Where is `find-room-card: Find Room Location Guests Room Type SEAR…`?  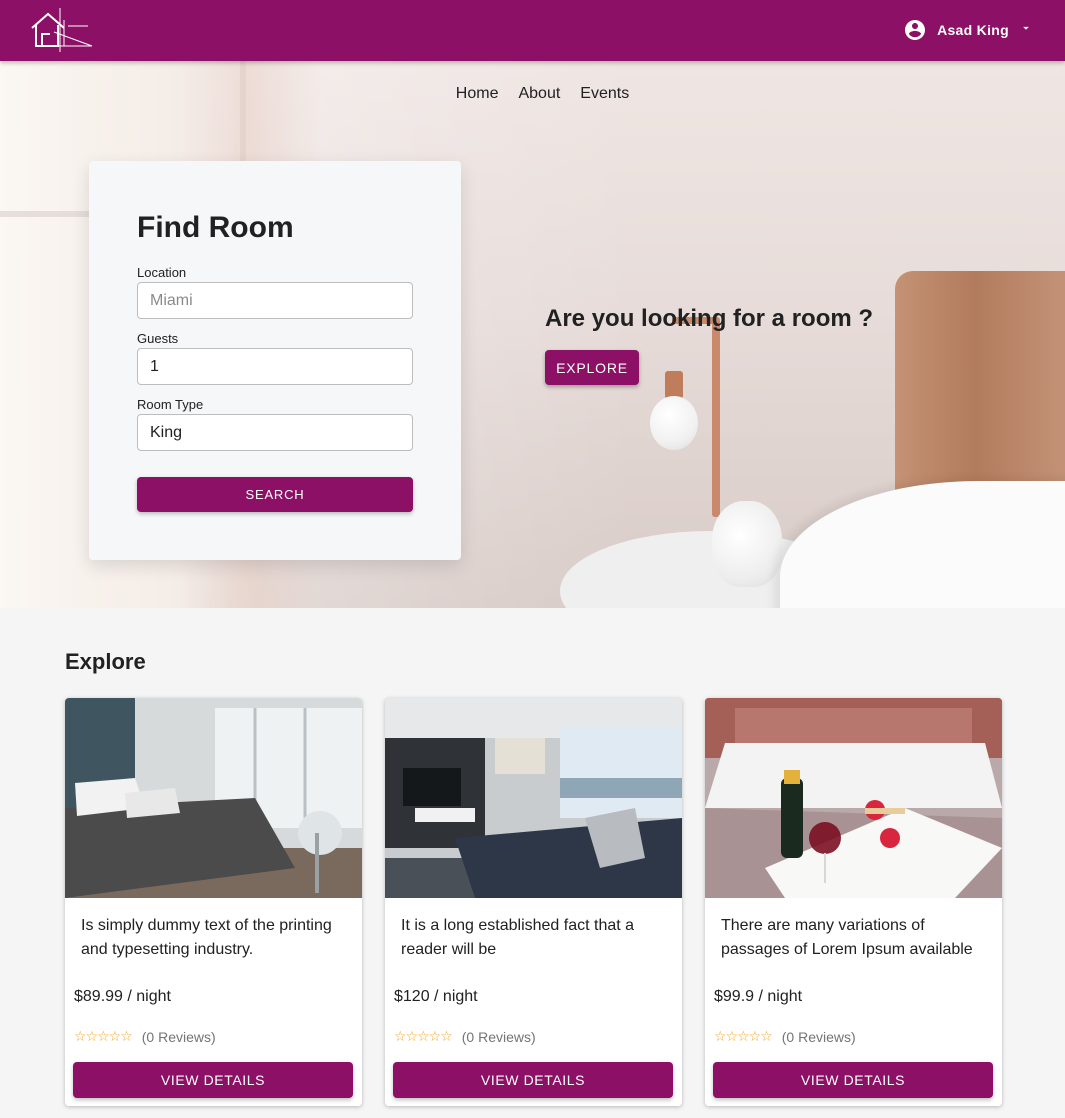
find-room-card: Find Room Location Guests Room Type SEAR… is located at coordinates (275, 360).